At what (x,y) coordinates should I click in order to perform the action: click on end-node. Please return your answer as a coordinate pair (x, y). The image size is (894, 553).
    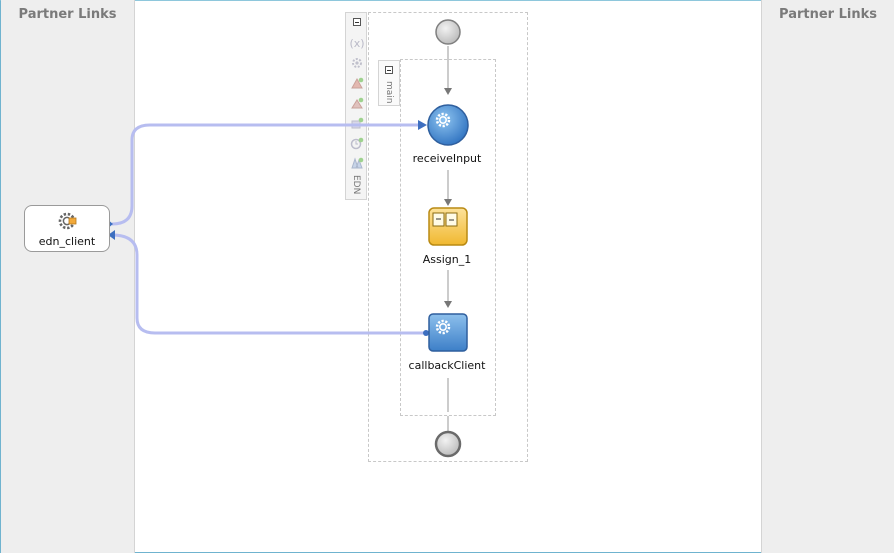
    Looking at the image, I should click on (448, 444).